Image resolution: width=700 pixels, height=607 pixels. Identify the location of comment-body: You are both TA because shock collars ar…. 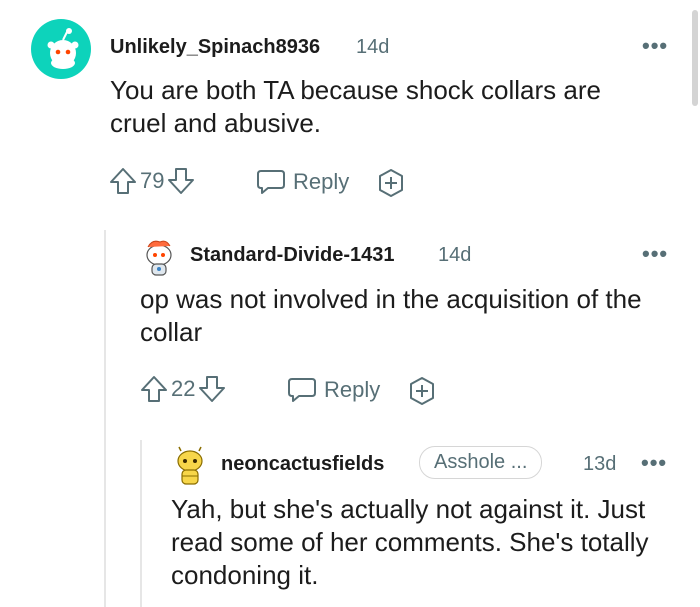
(355, 106).